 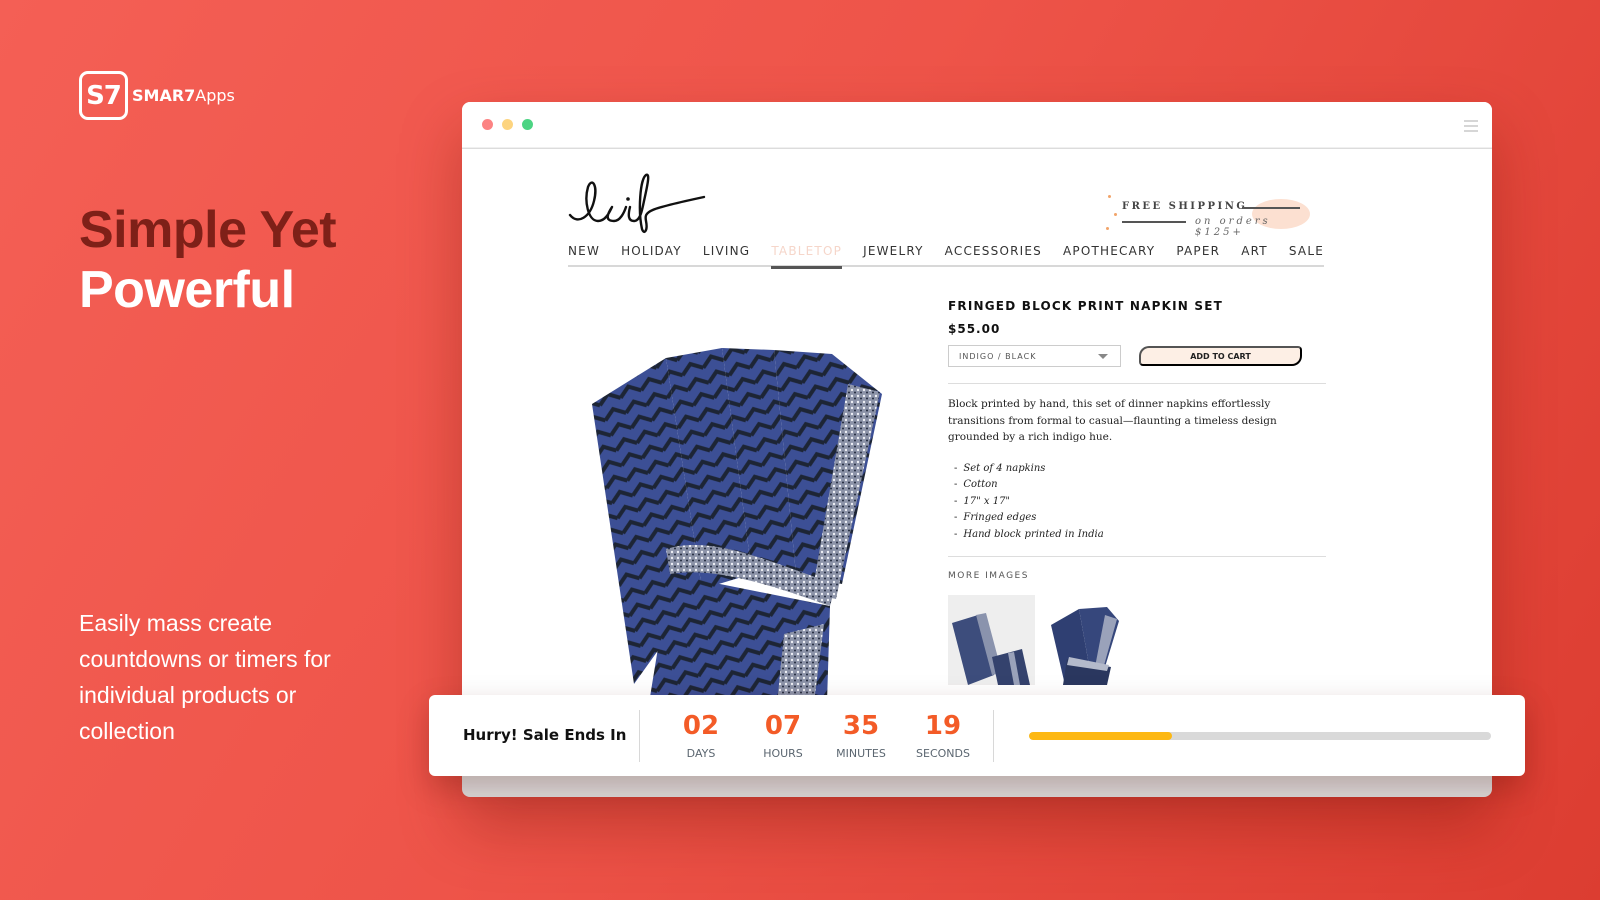 I want to click on feature-item: - Fringed edges, so click(x=995, y=517).